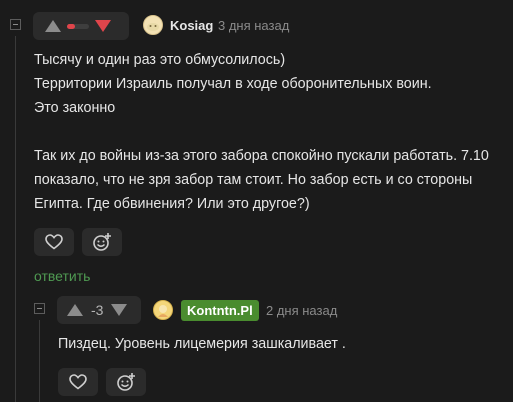  I want to click on username-badge: Kontntn.Pl, so click(220, 310).